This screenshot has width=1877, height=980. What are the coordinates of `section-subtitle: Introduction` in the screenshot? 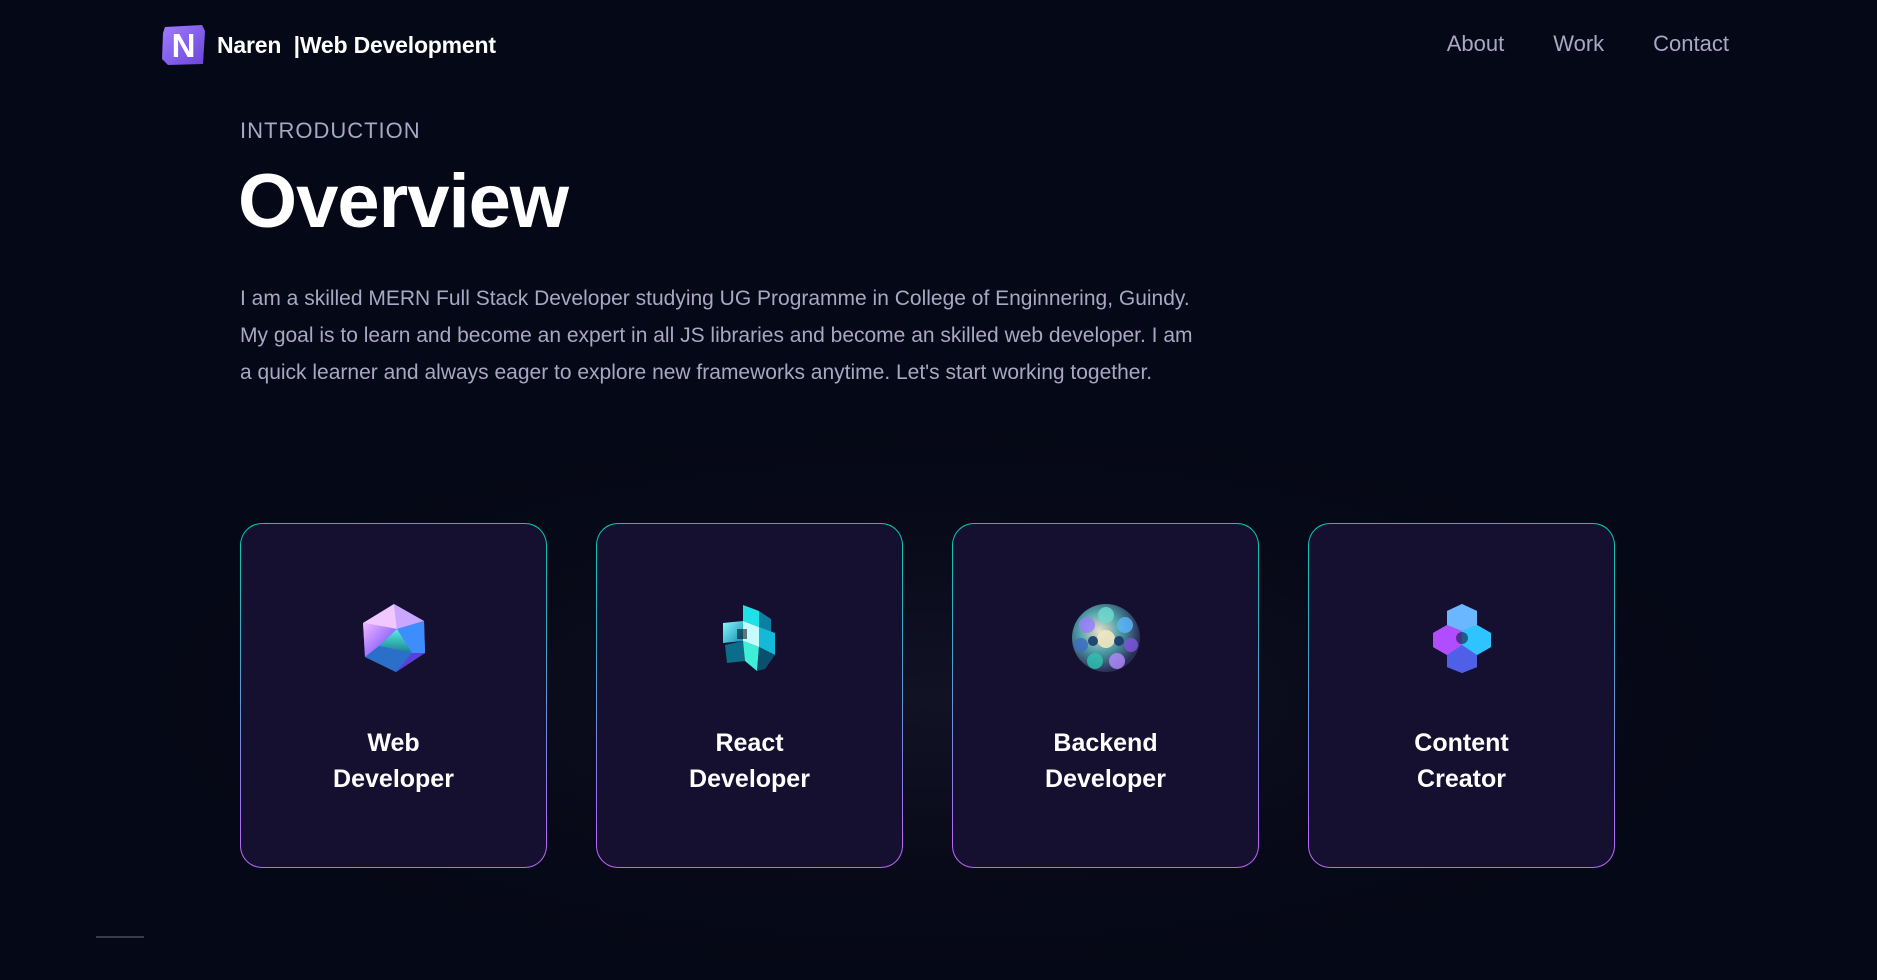 It's located at (330, 130).